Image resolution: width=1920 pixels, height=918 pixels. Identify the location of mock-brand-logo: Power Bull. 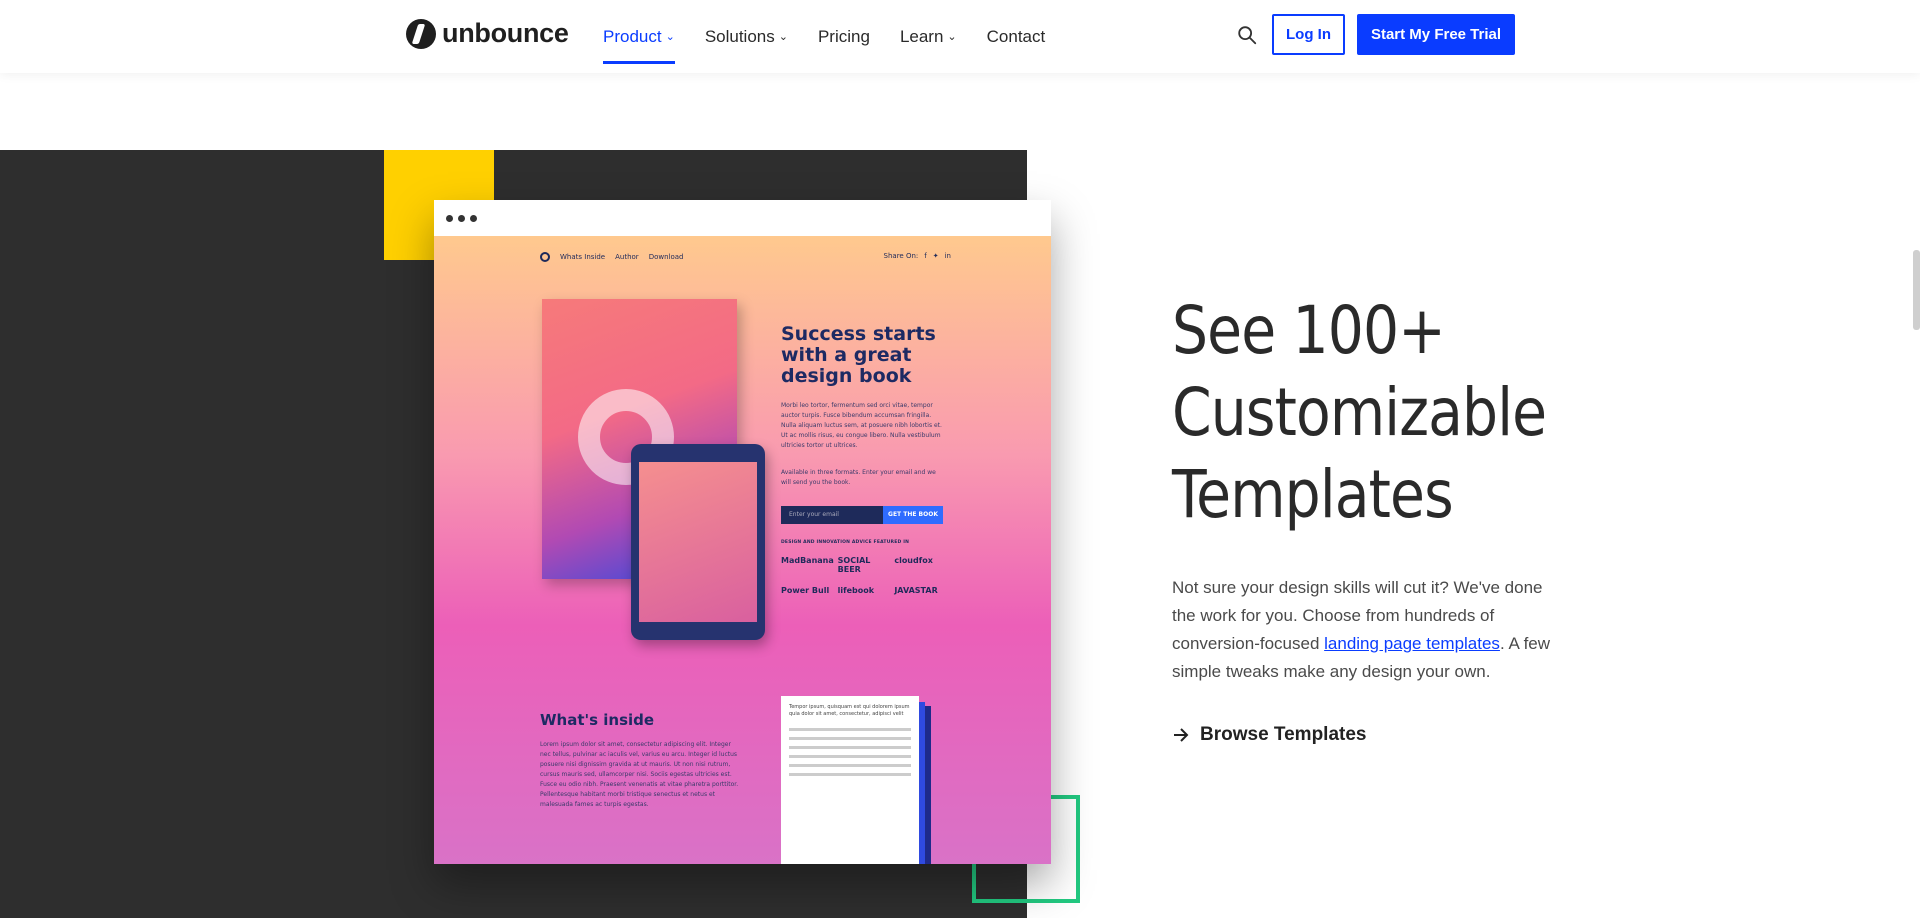
(805, 590).